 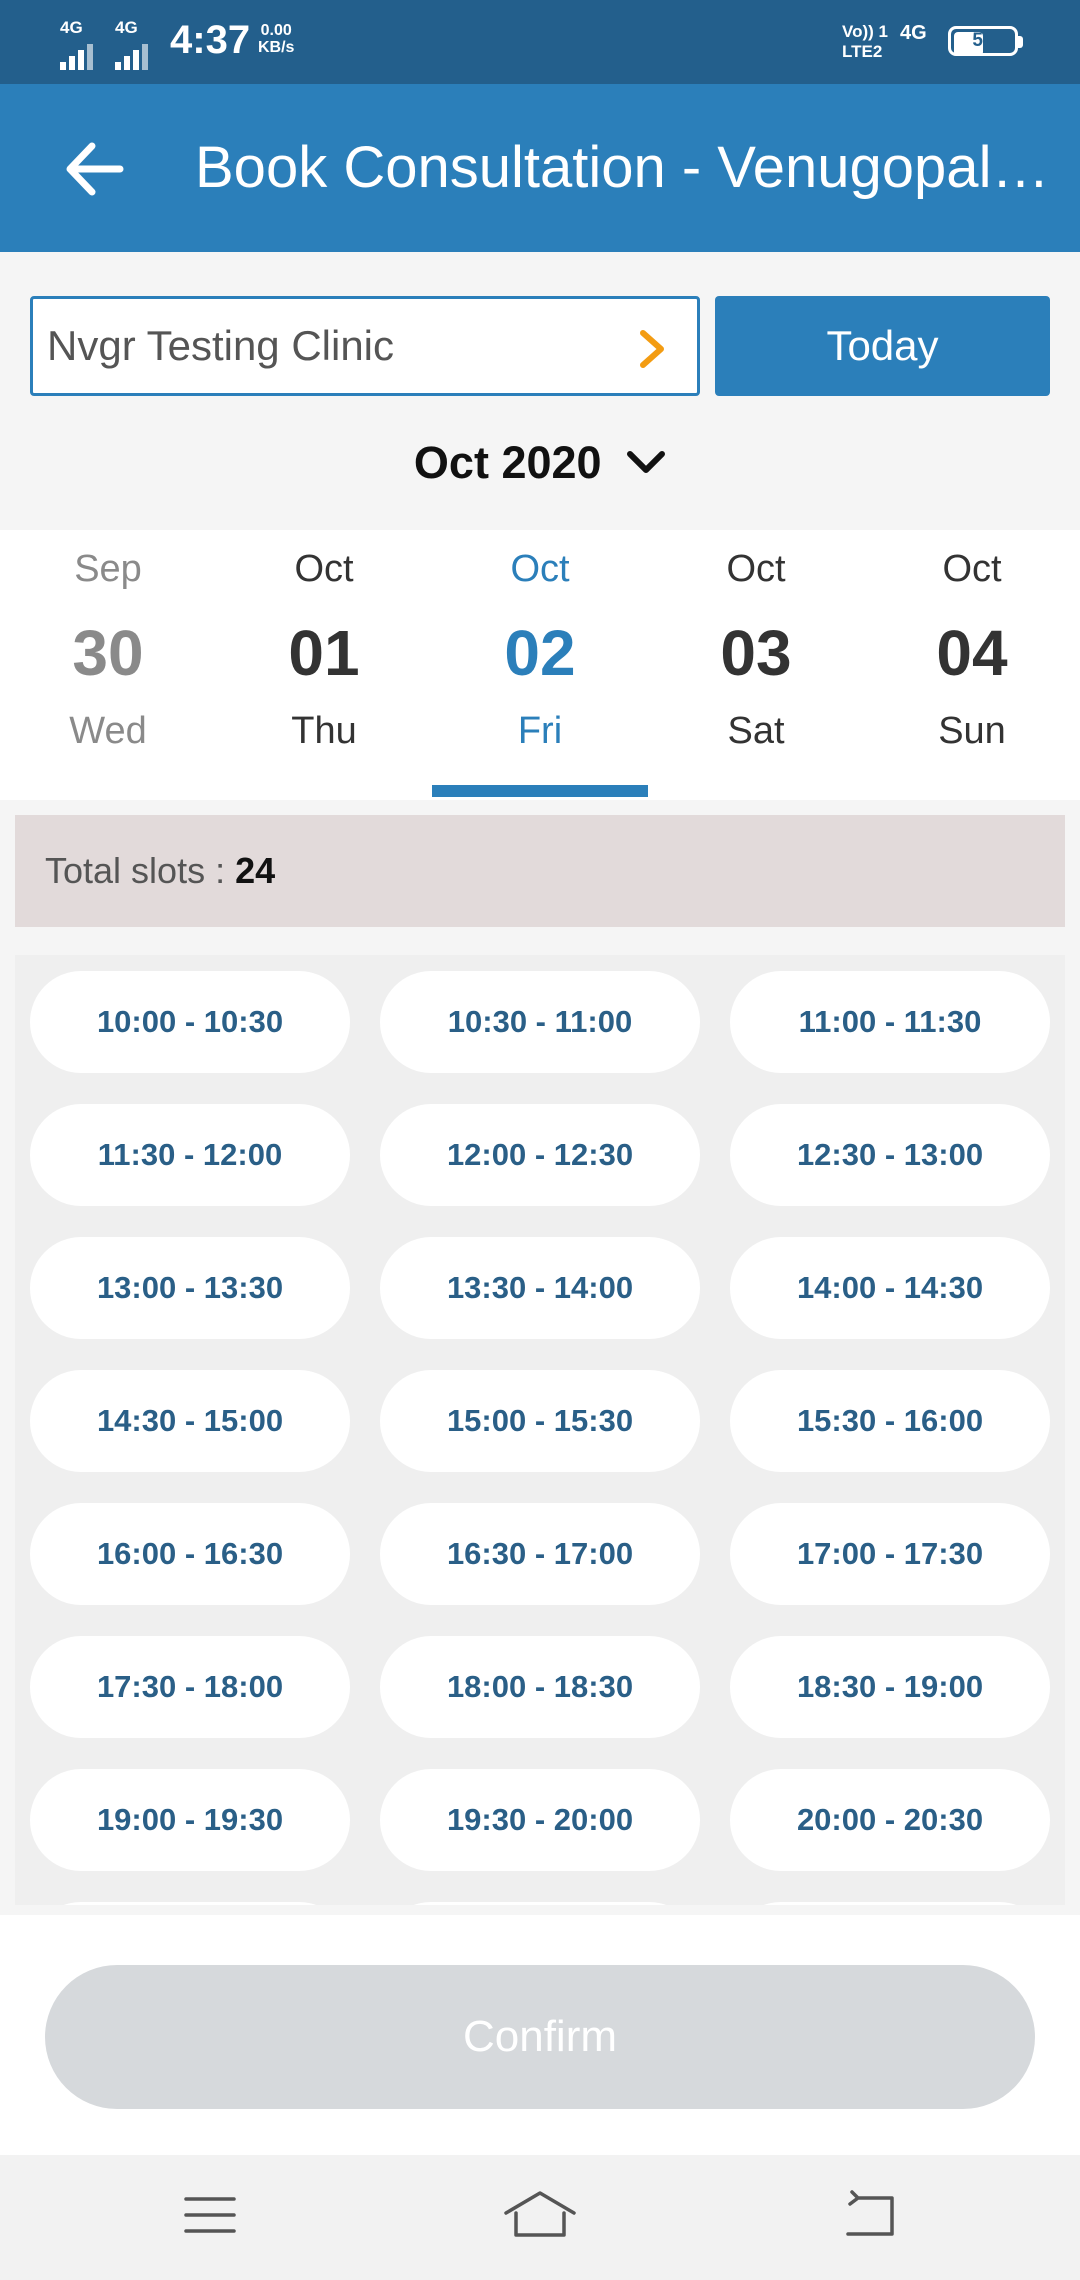 I want to click on battery-icon: 51, so click(x=983, y=41).